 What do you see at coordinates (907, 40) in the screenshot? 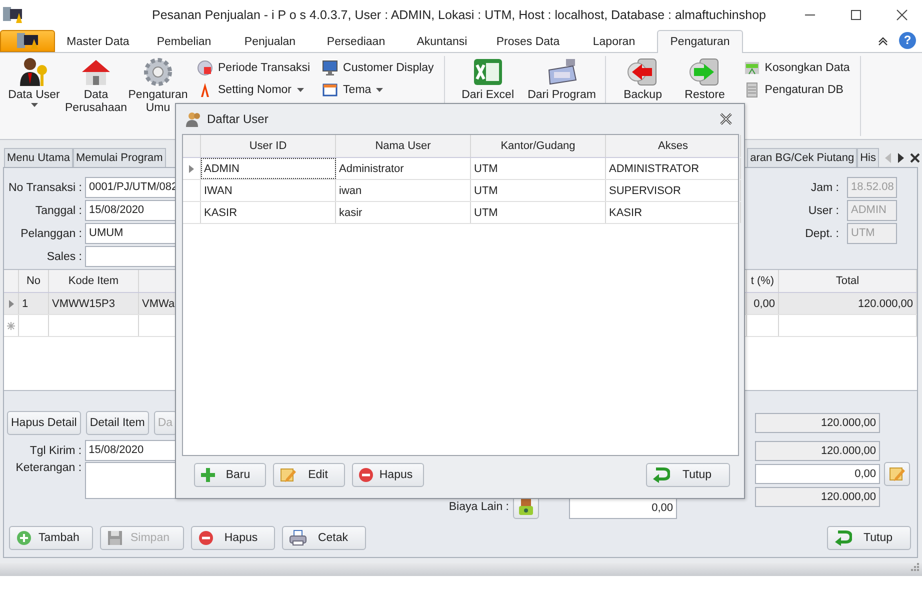
I see `help-button: ?` at bounding box center [907, 40].